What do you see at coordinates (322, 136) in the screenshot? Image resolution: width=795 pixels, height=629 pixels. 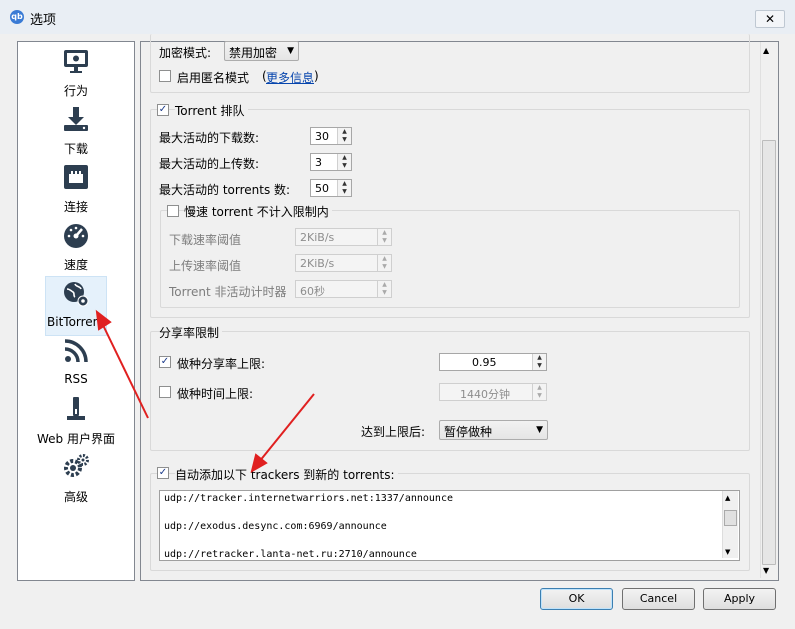 I see `max-downloads-value: 30` at bounding box center [322, 136].